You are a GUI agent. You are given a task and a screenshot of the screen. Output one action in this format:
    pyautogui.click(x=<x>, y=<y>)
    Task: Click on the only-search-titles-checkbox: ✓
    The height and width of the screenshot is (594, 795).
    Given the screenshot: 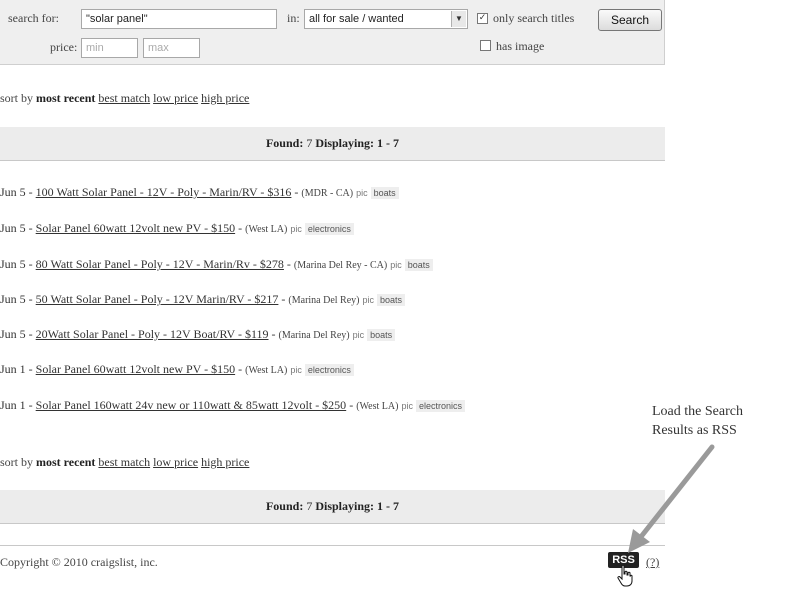 What is the action you would take?
    pyautogui.click(x=482, y=18)
    